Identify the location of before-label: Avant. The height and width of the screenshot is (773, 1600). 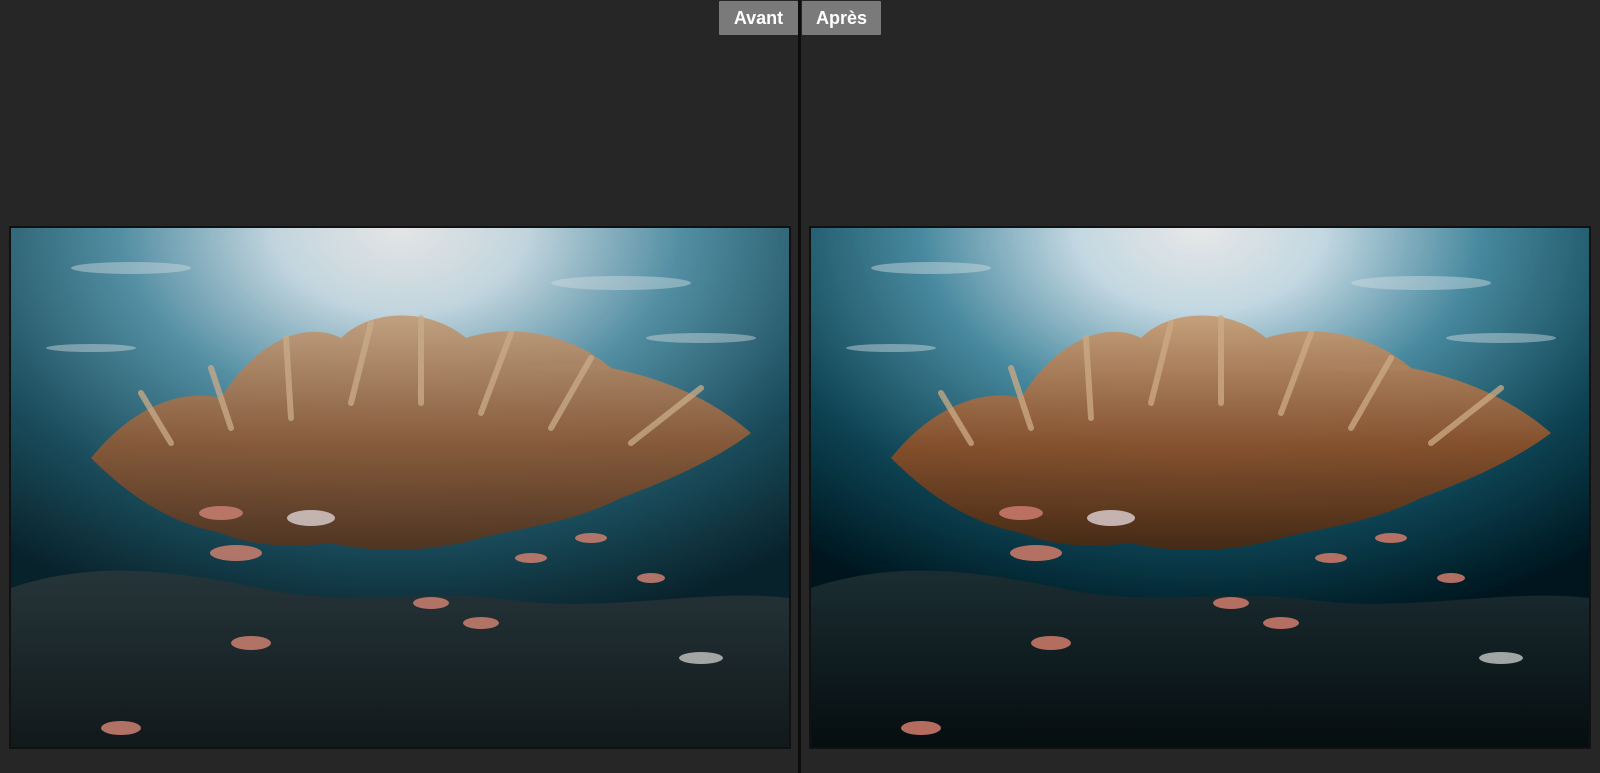
(758, 18).